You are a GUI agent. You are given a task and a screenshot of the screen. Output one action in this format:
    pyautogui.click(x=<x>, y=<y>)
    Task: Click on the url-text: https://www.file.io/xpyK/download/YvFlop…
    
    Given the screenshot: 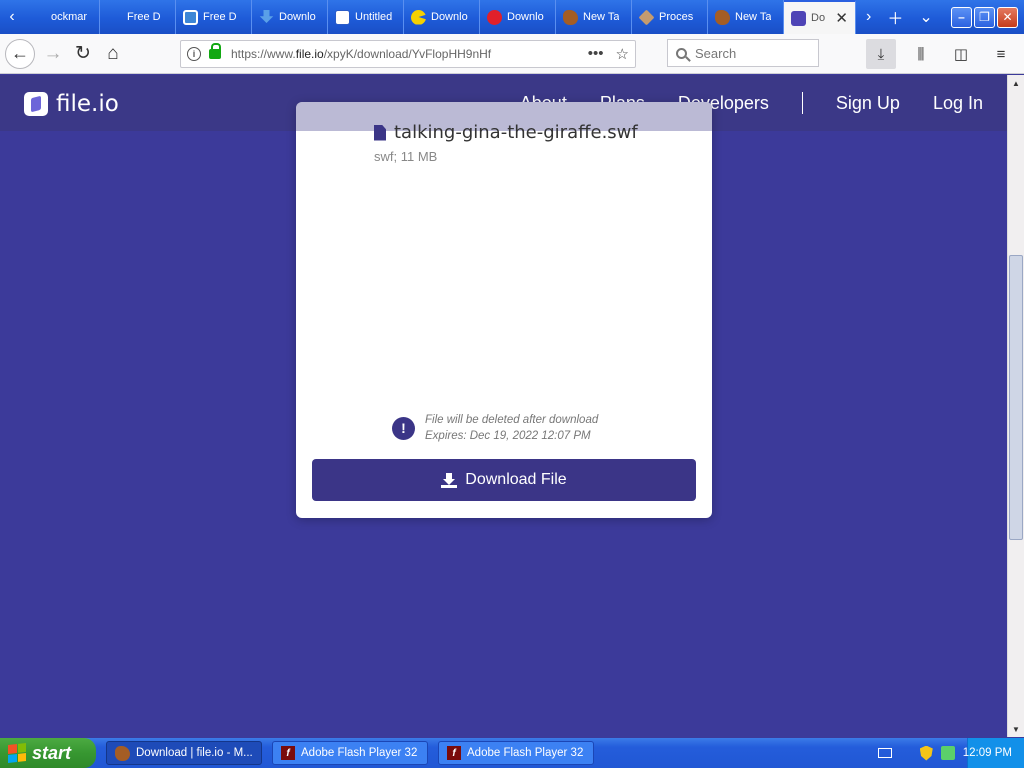 What is the action you would take?
    pyautogui.click(x=409, y=54)
    